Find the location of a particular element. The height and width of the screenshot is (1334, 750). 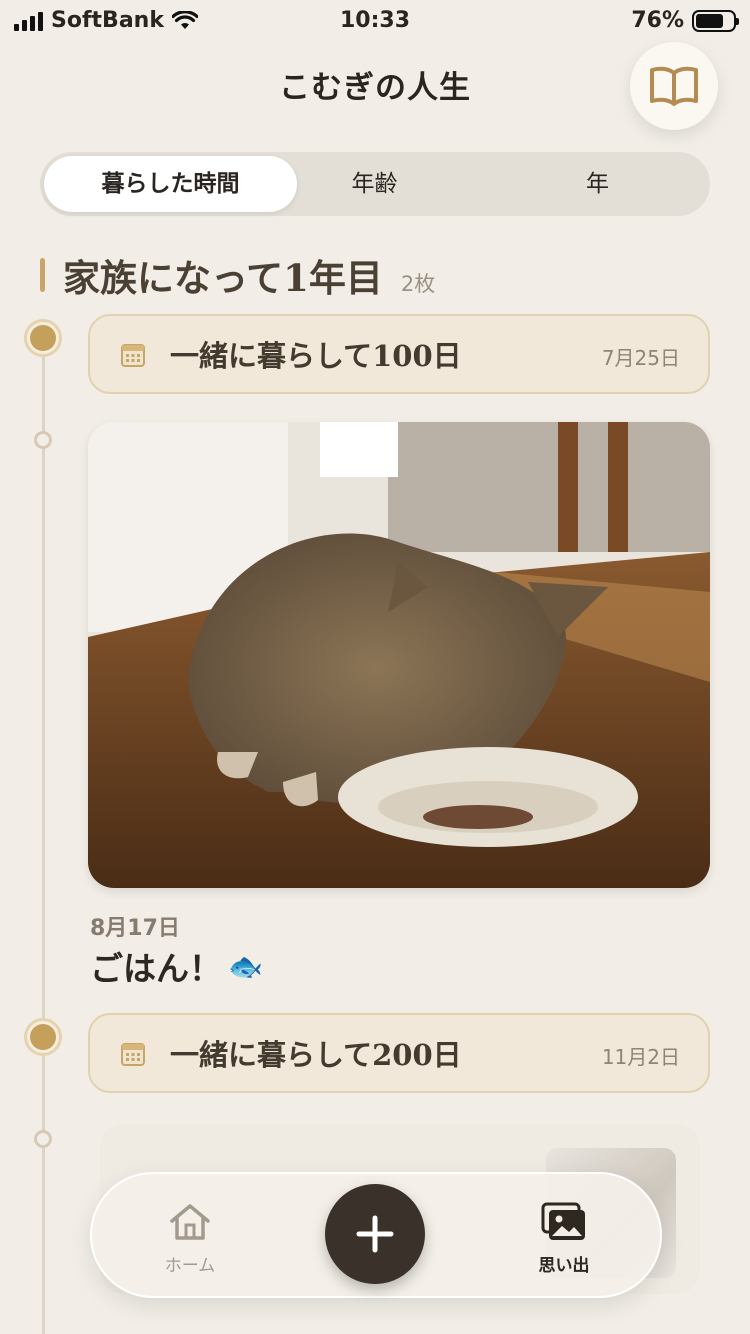

post-caption-text: ごはん！ is located at coordinates (156, 968).